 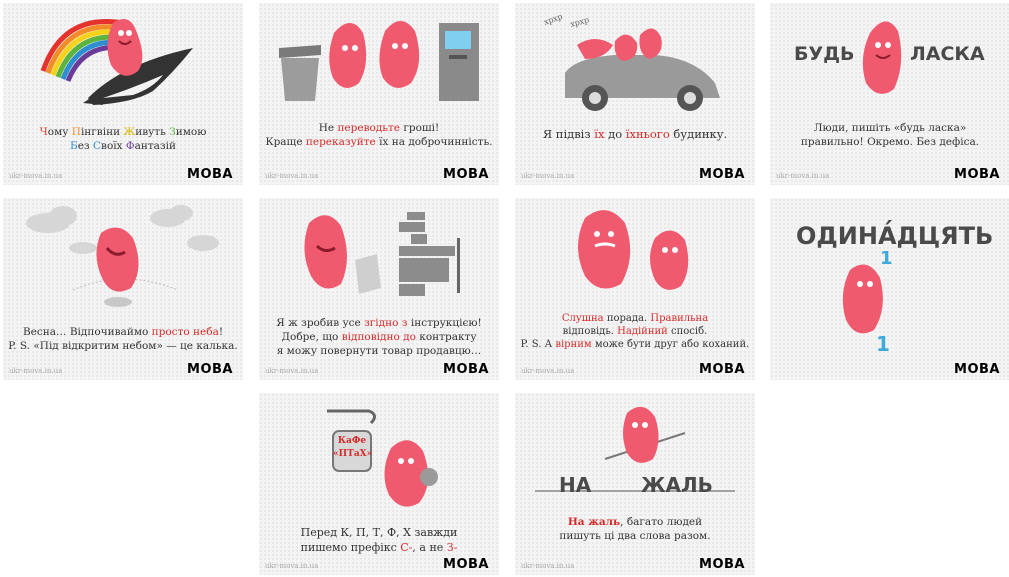 I want to click on text: контракту, so click(x=446, y=337).